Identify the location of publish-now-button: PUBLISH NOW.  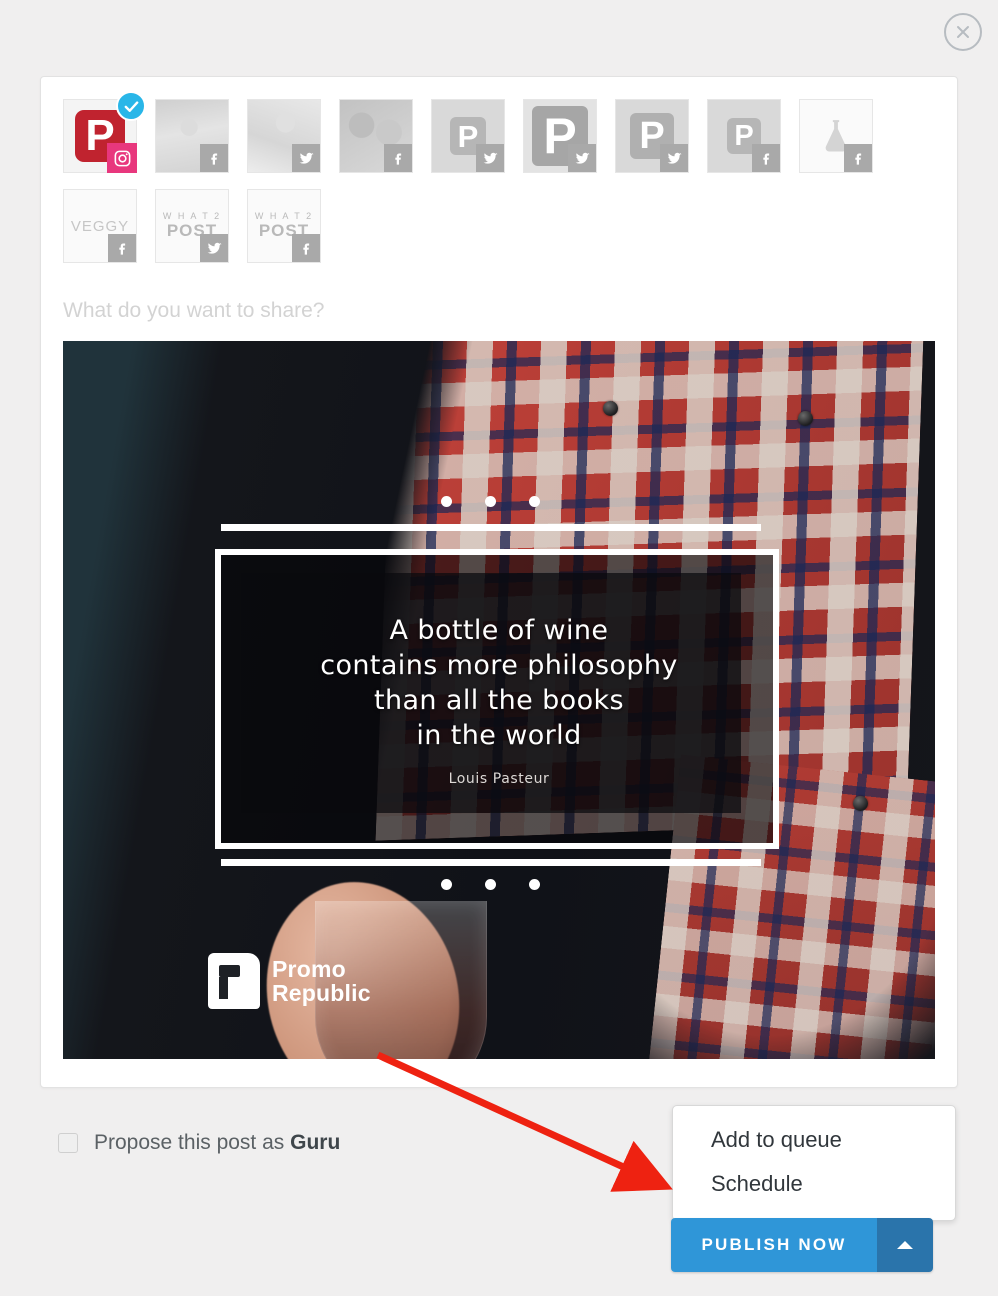
(774, 1245).